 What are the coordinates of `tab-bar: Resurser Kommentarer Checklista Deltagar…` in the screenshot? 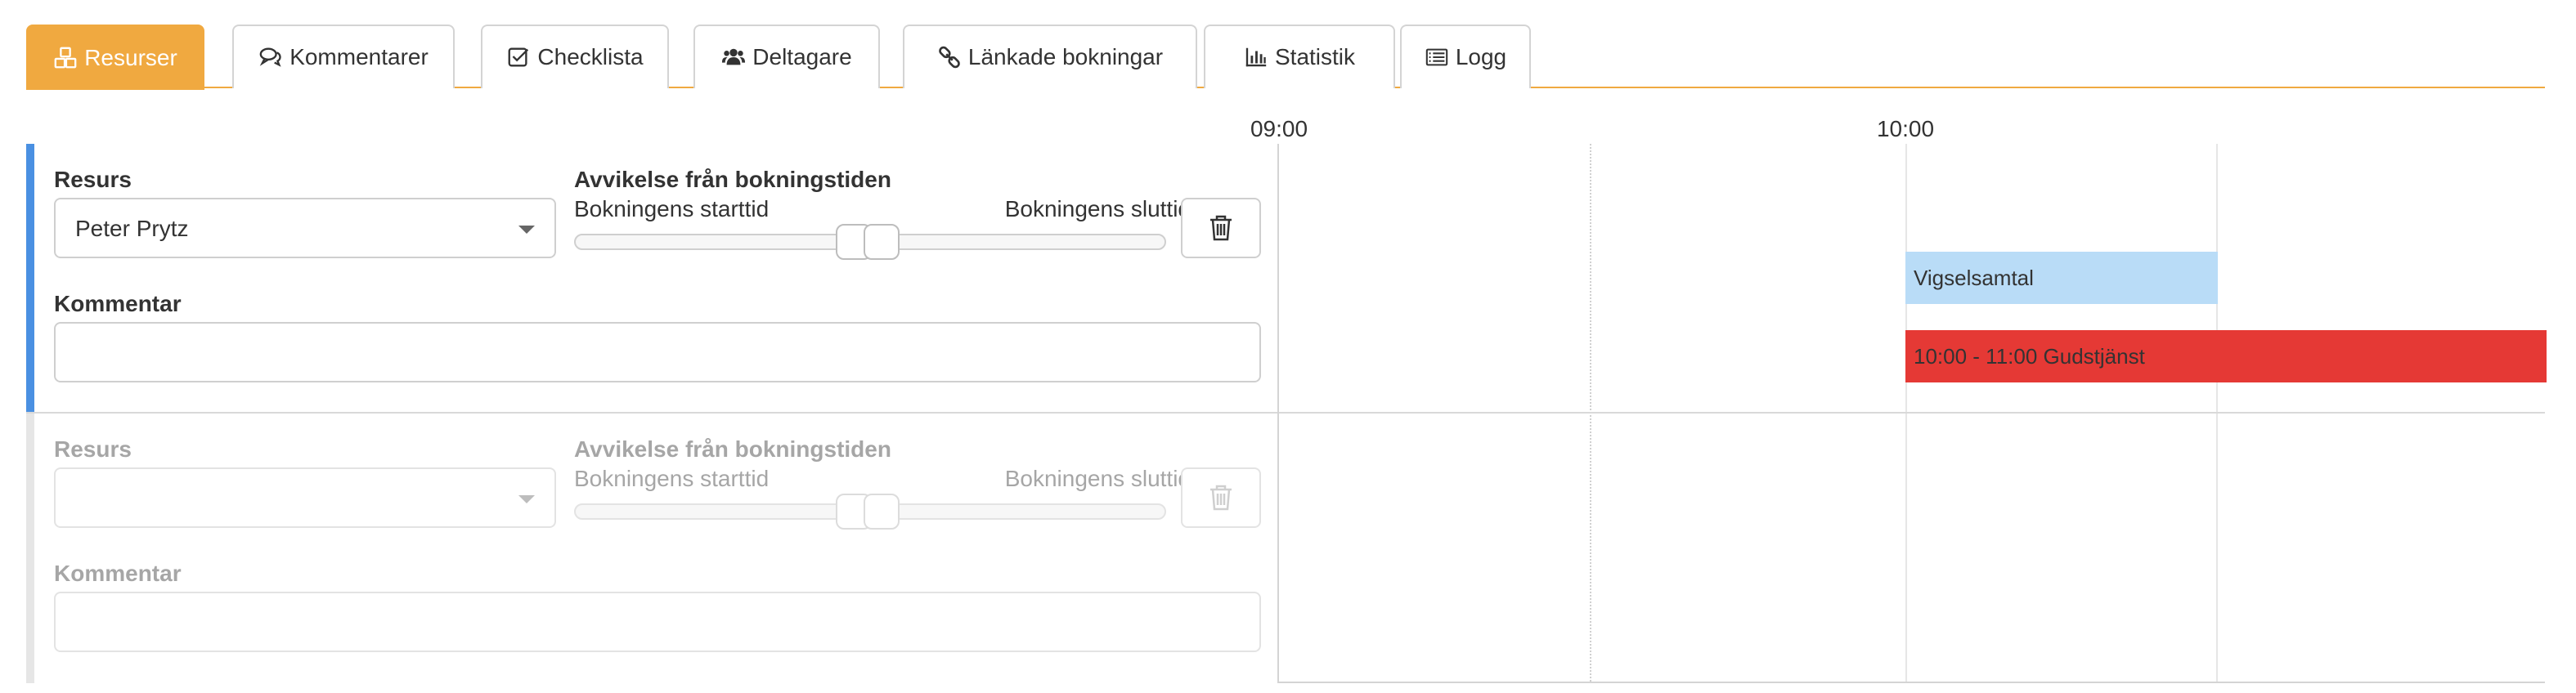 It's located at (1286, 57).